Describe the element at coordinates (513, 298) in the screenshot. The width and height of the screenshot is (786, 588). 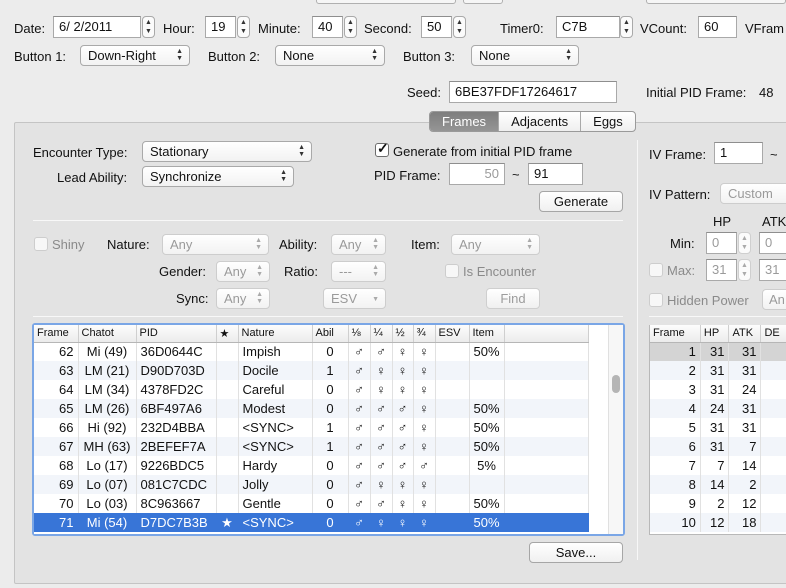
I see `find-button: Find` at that location.